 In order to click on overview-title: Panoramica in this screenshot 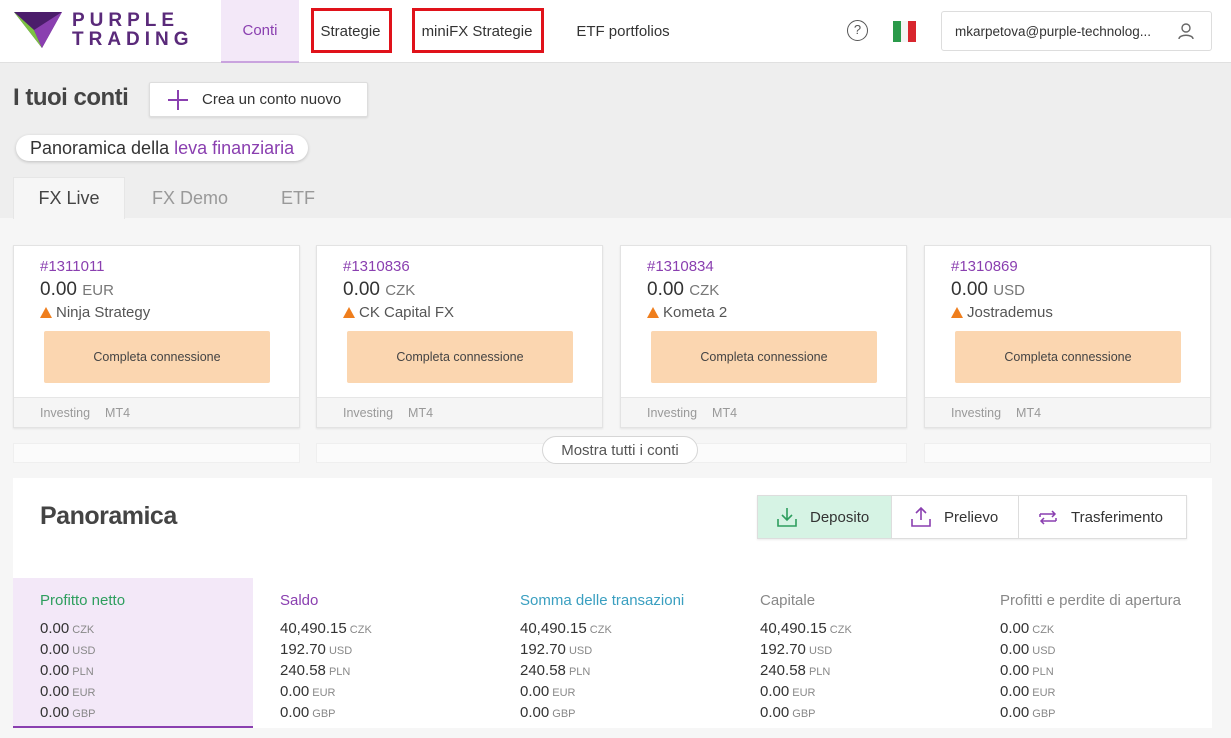, I will do `click(108, 516)`.